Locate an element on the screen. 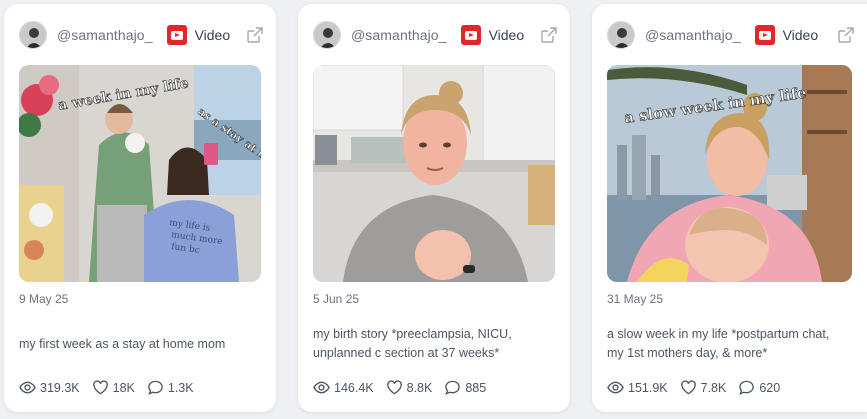  views-stat: 146.4K is located at coordinates (343, 387).